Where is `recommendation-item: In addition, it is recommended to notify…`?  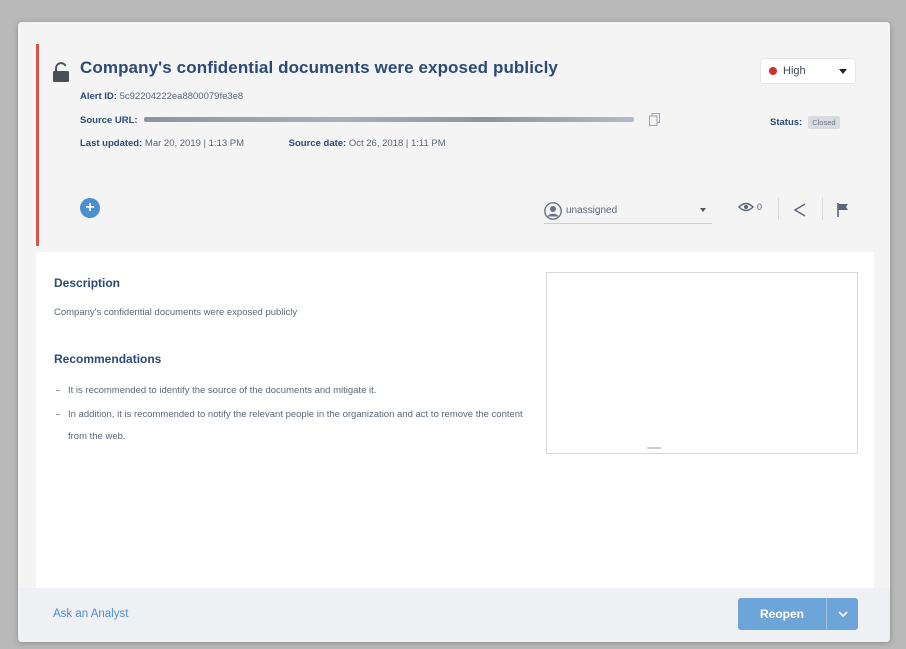
recommendation-item: In addition, it is recommended to notify… is located at coordinates (289, 426).